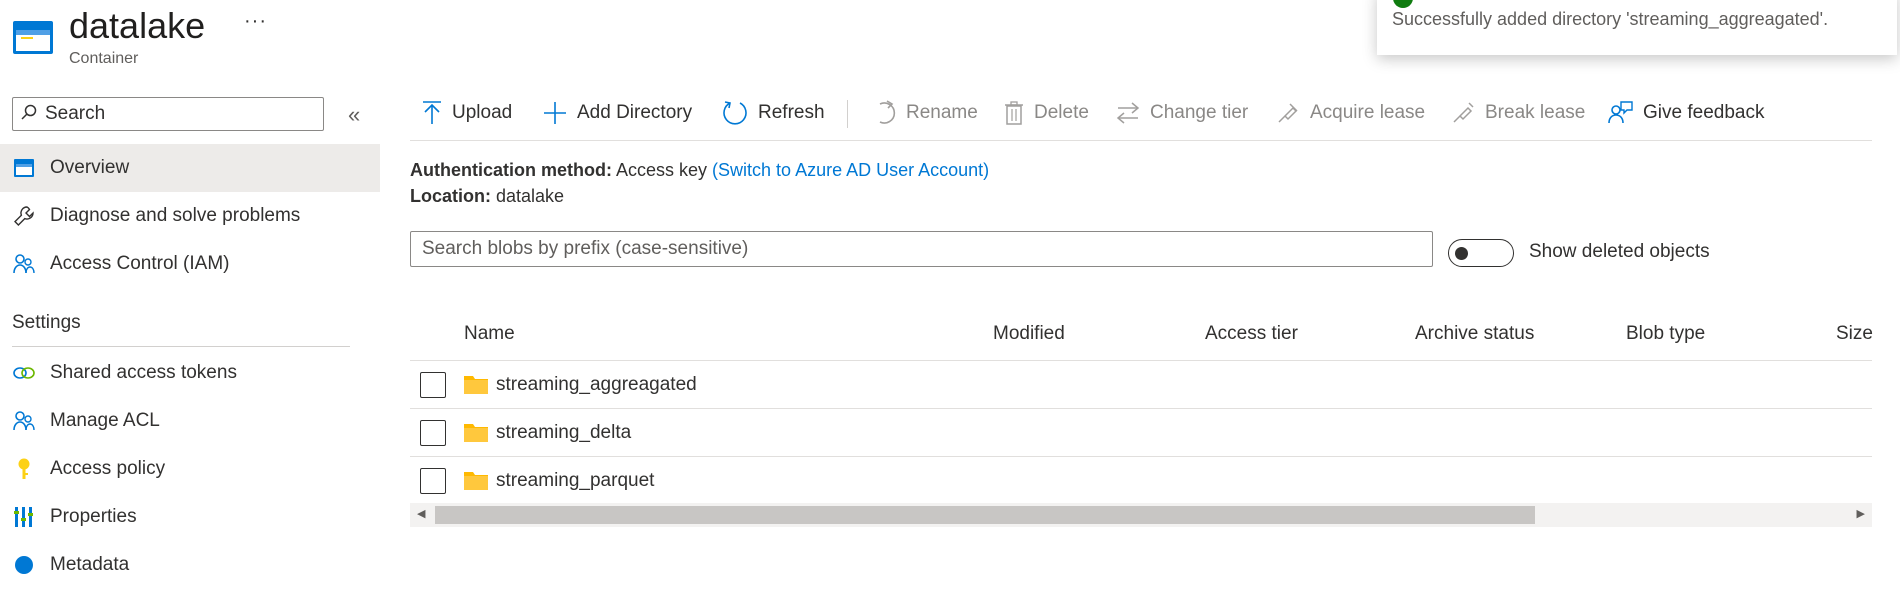  Describe the element at coordinates (90, 167) in the screenshot. I see `sidebar-item-label: Overview` at that location.